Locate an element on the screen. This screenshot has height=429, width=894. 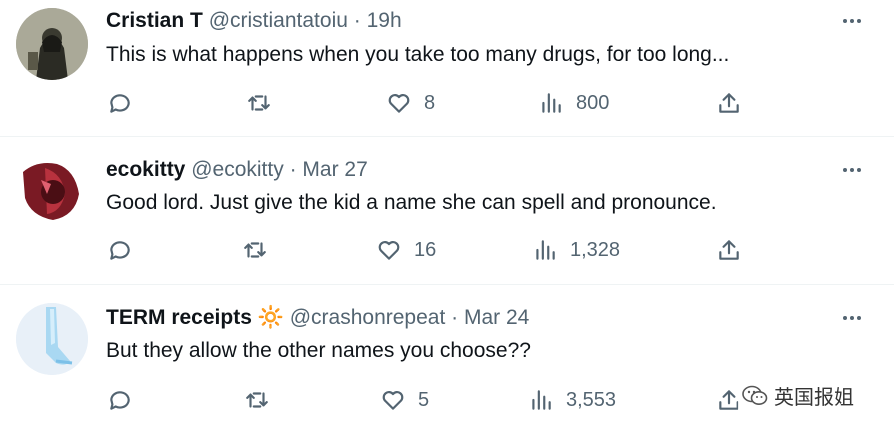
display-name: ecokitty is located at coordinates (145, 169).